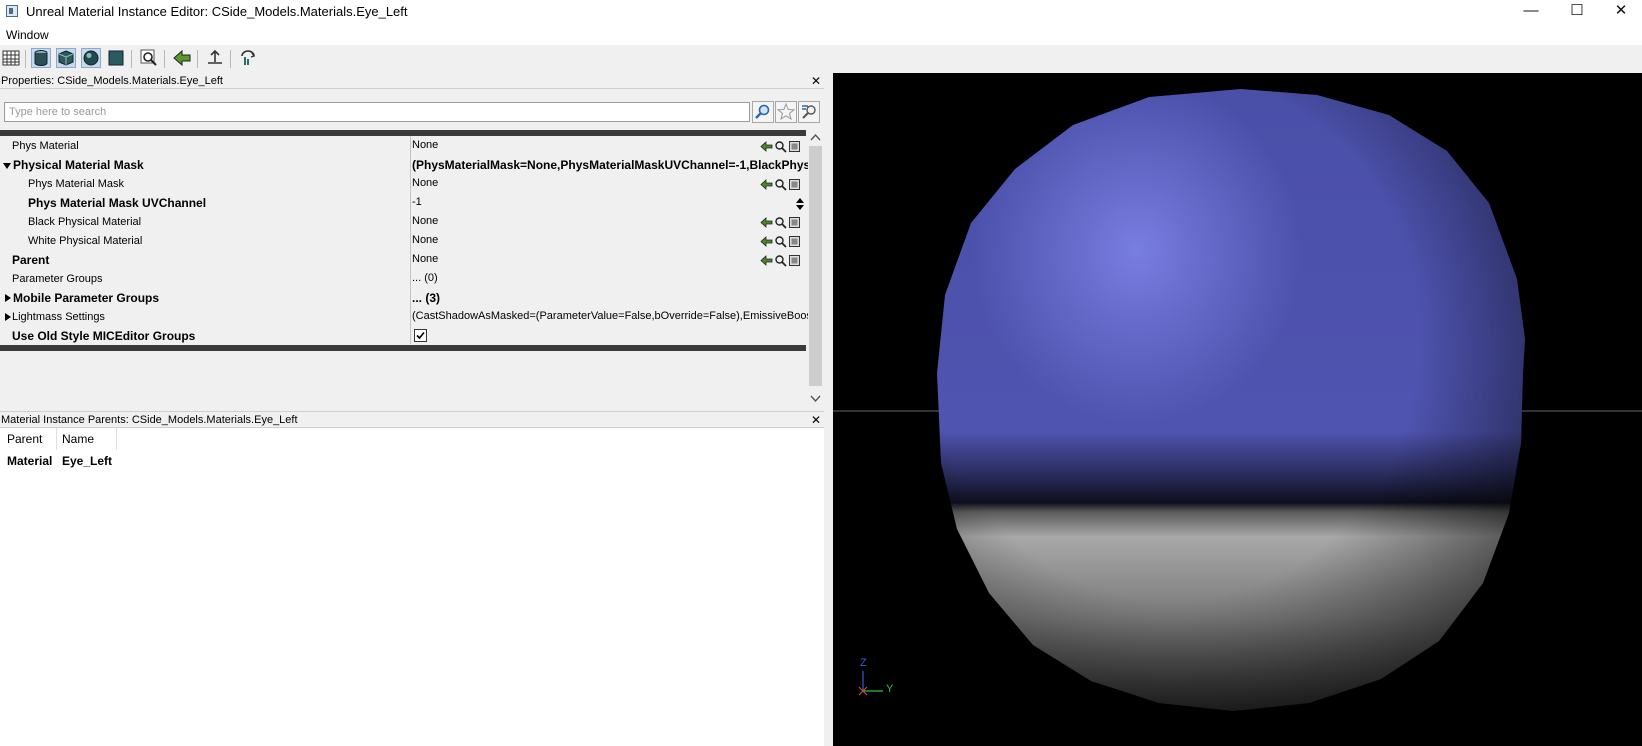 The height and width of the screenshot is (746, 1642). I want to click on favorite-star-icon, so click(786, 112).